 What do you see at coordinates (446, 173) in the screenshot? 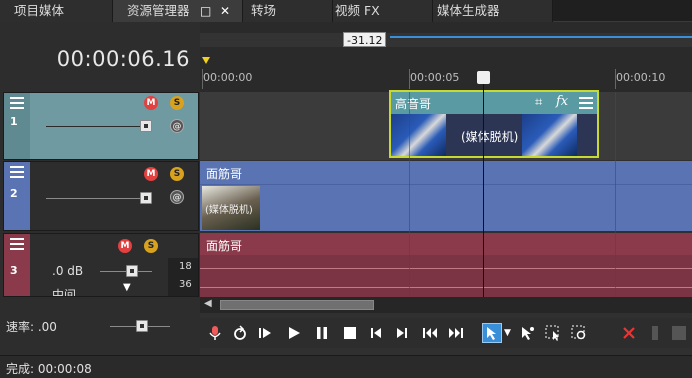
I see `video-clip-2: 面筋哥` at bounding box center [446, 173].